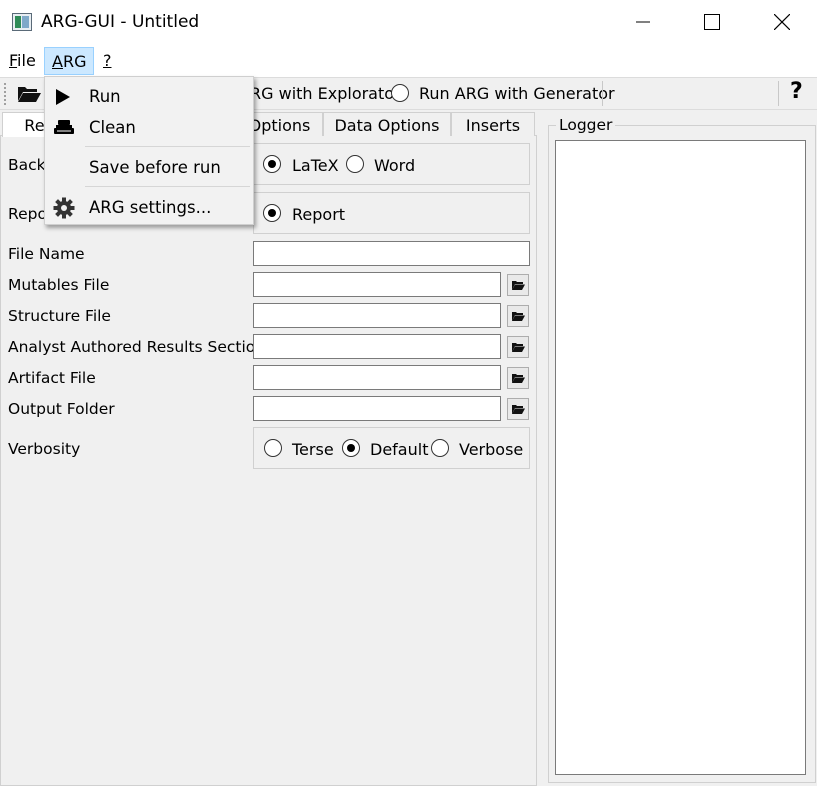 This screenshot has width=817, height=786. Describe the element at coordinates (22, 22) in the screenshot. I see `app-icon` at that location.